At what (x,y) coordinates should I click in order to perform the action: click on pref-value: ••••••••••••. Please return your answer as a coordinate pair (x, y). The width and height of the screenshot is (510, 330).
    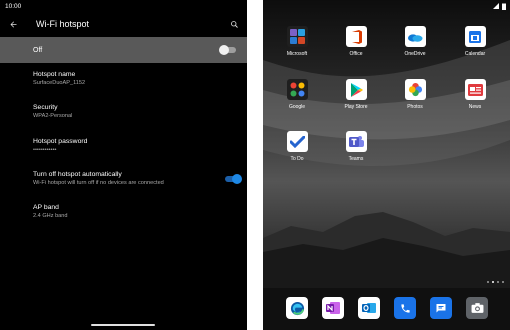
    Looking at the image, I should click on (45, 150).